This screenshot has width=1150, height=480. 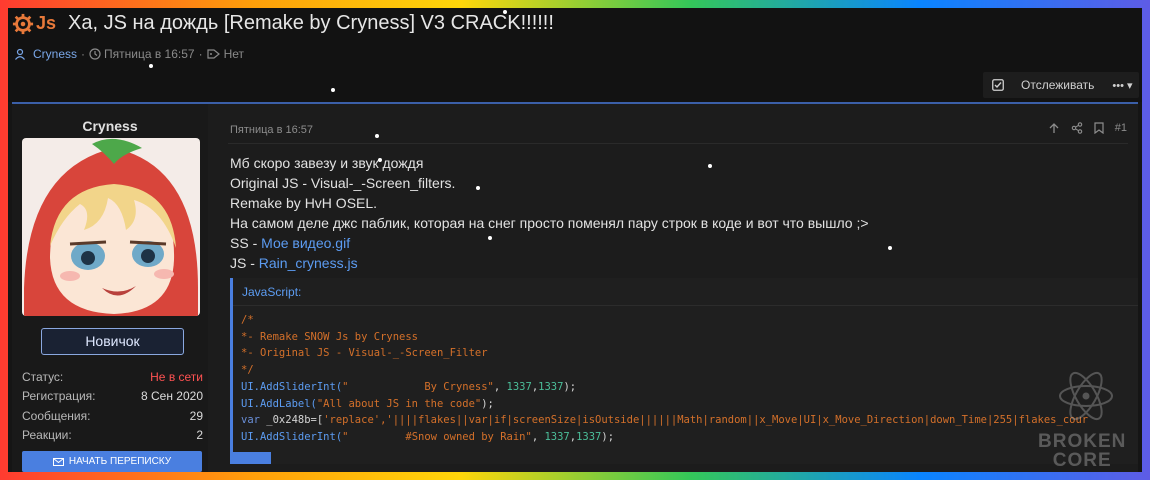 What do you see at coordinates (437, 436) in the screenshot?
I see `code-token: " #Snow owned by Rain"` at bounding box center [437, 436].